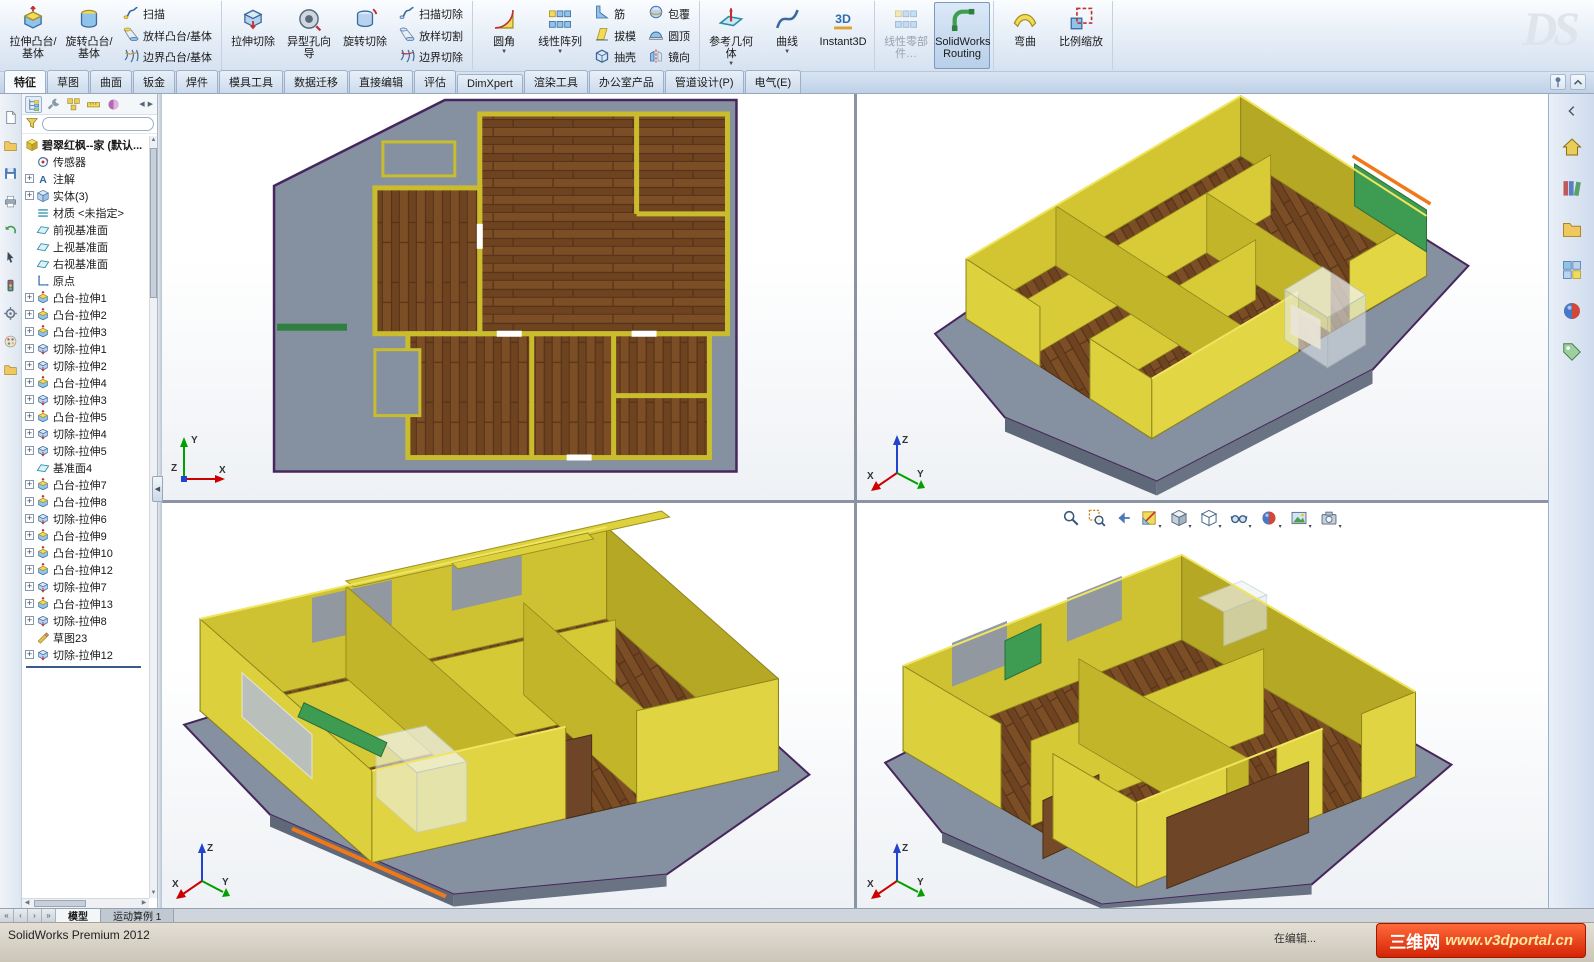 The width and height of the screenshot is (1594, 962). Describe the element at coordinates (144, 903) in the screenshot. I see `scroll-right-icon: ▶` at that location.